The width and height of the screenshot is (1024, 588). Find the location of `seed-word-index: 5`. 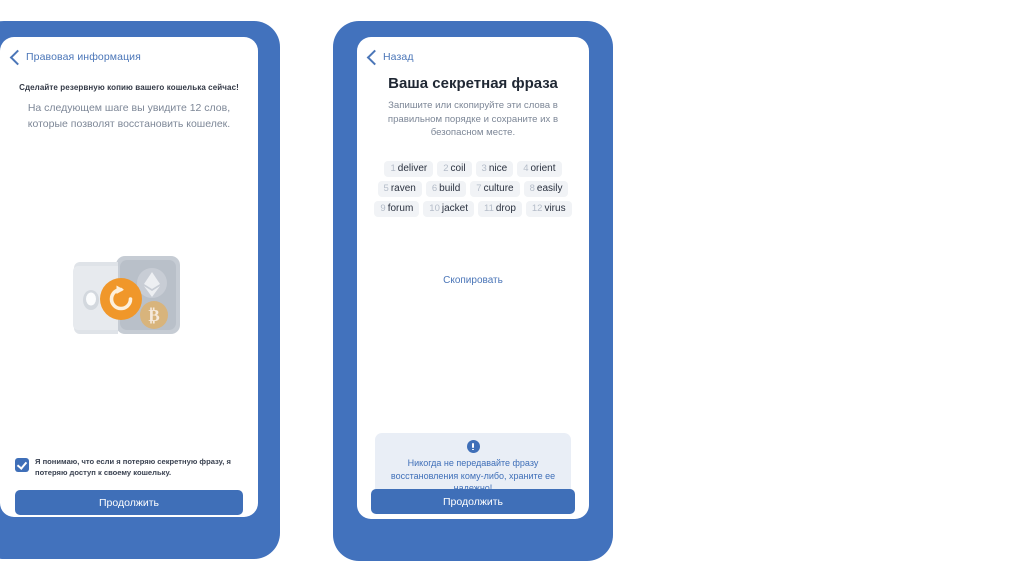

seed-word-index: 5 is located at coordinates (386, 188).